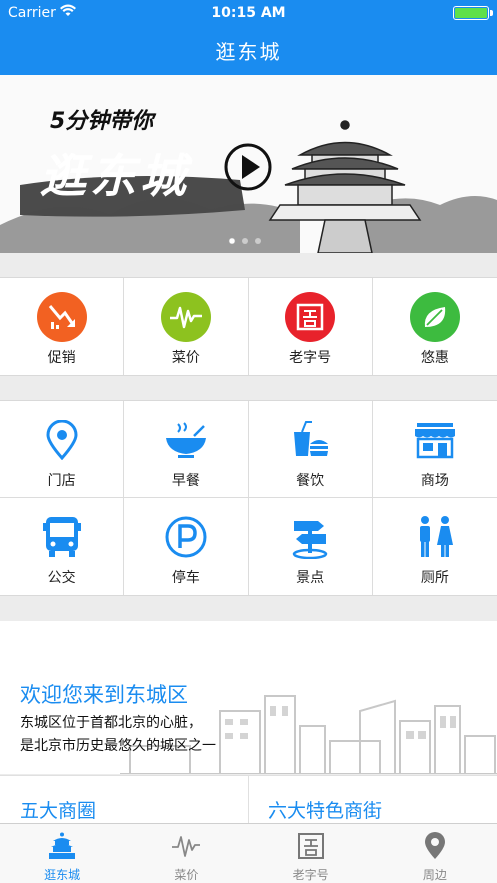 The image size is (497, 883). I want to click on tab-old-brand: 老字号, so click(311, 853).